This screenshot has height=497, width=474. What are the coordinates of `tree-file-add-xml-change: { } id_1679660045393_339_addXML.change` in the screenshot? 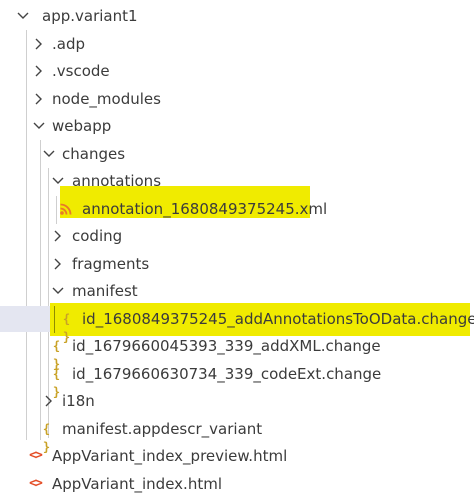 It's located at (237, 352).